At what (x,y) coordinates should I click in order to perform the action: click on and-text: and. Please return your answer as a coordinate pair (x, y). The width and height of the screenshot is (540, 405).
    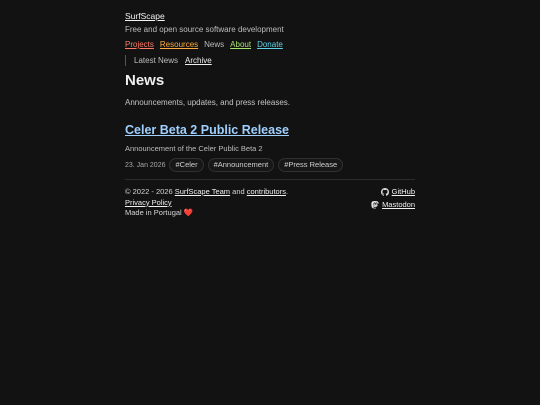
    Looking at the image, I should click on (238, 191).